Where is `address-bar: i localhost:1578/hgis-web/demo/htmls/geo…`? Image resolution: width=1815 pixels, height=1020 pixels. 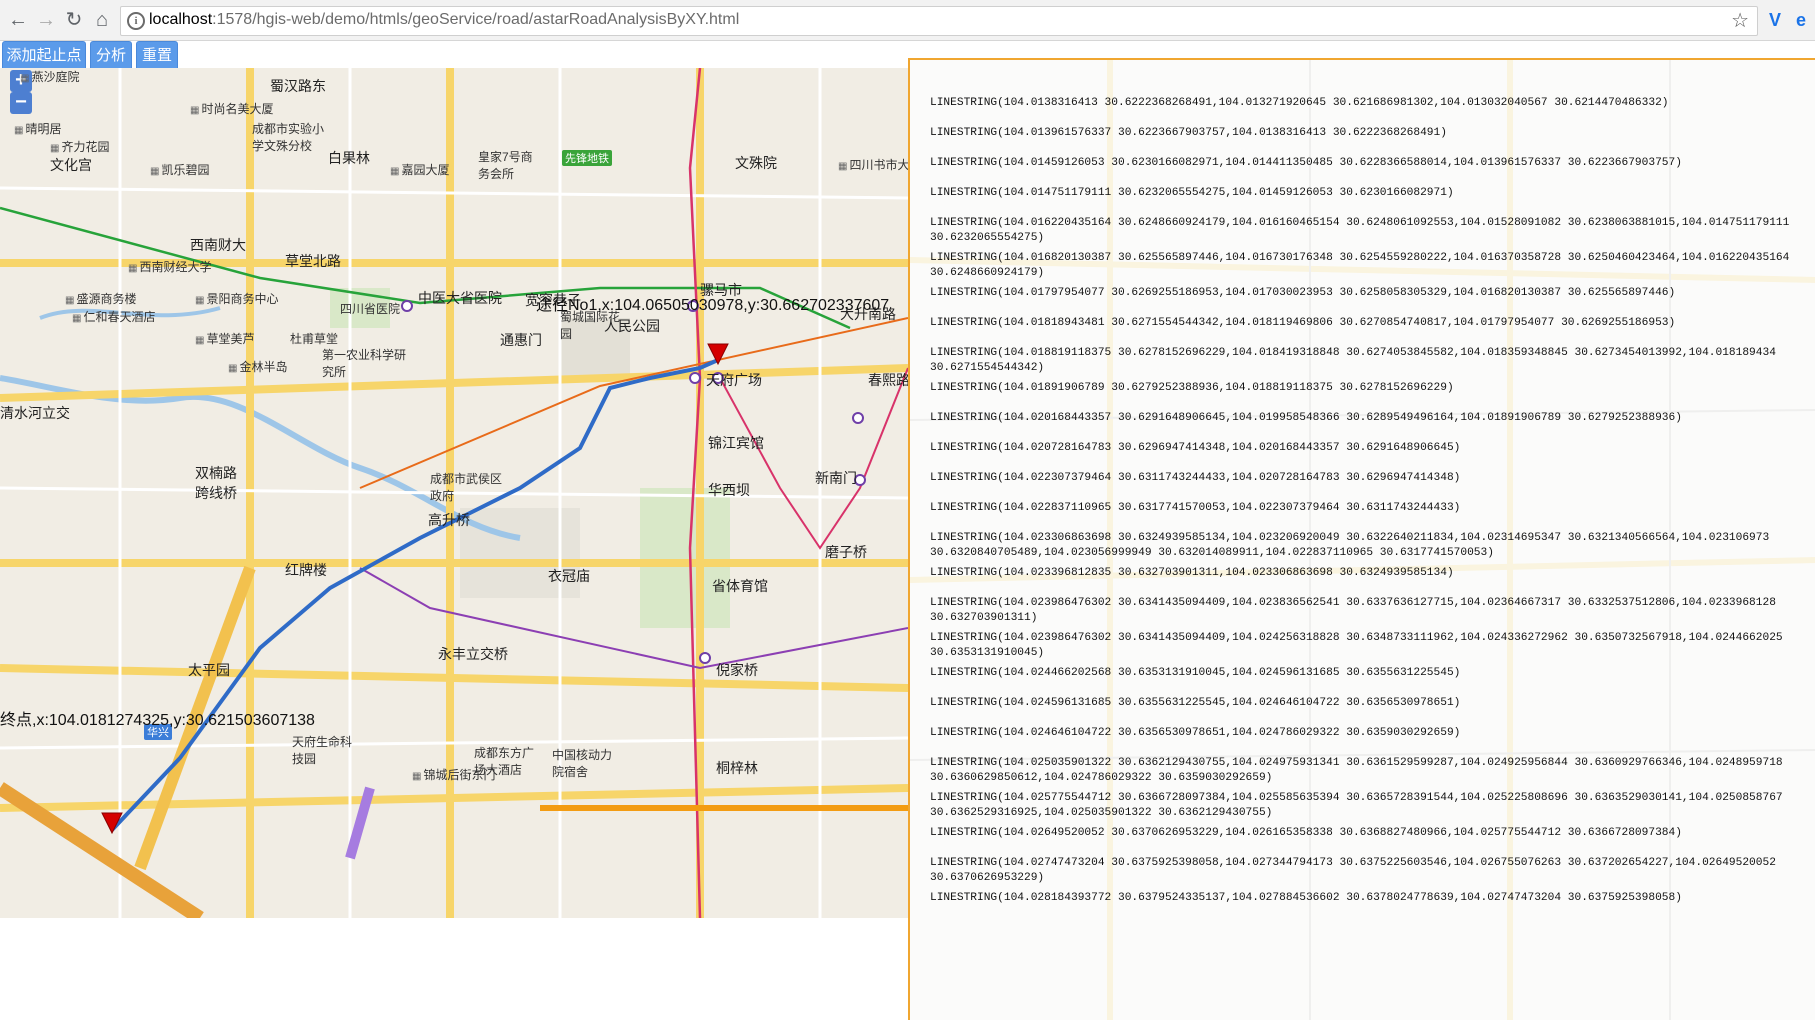
address-bar: i localhost:1578/hgis-web/demo/htmls/geo… is located at coordinates (939, 21).